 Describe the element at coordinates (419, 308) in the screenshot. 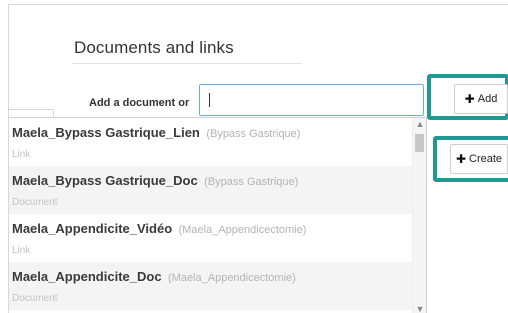

I see `scroll-down-arrow-icon: ▼` at that location.